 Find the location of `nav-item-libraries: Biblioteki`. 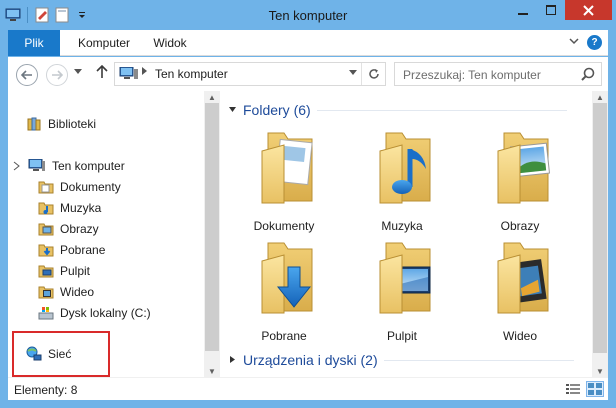

nav-item-libraries: Biblioteki is located at coordinates (61, 124).